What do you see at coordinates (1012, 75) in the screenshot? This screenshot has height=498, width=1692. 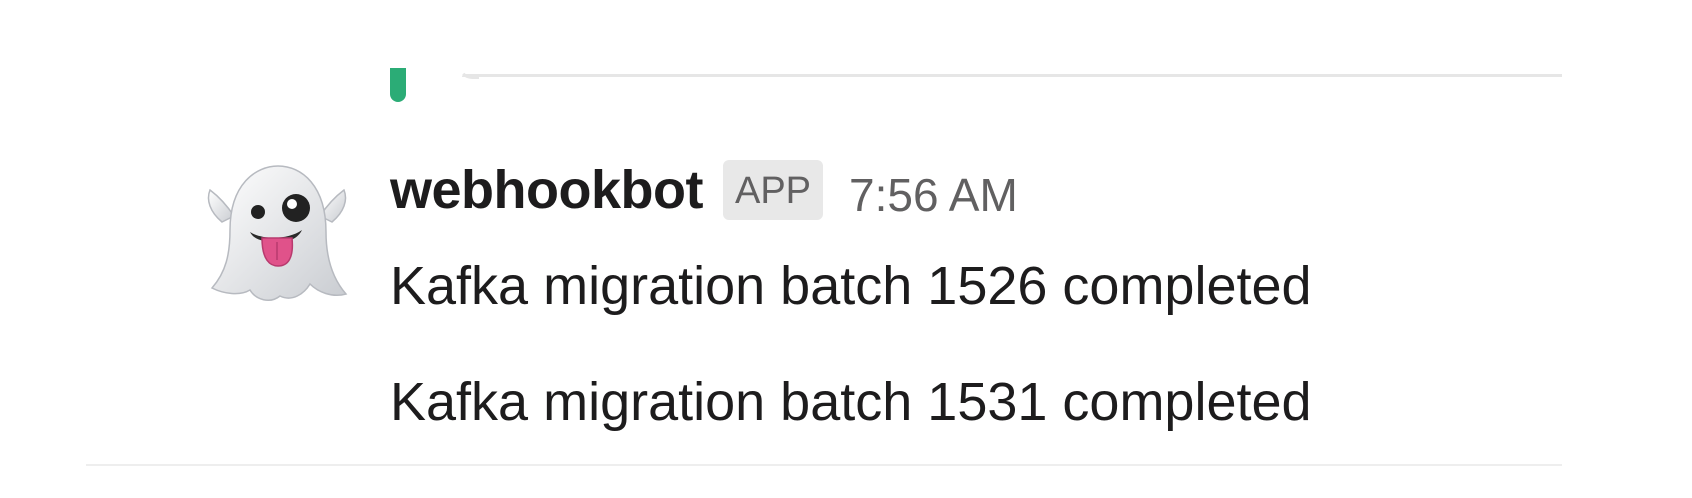 I see `previous-message-divider` at bounding box center [1012, 75].